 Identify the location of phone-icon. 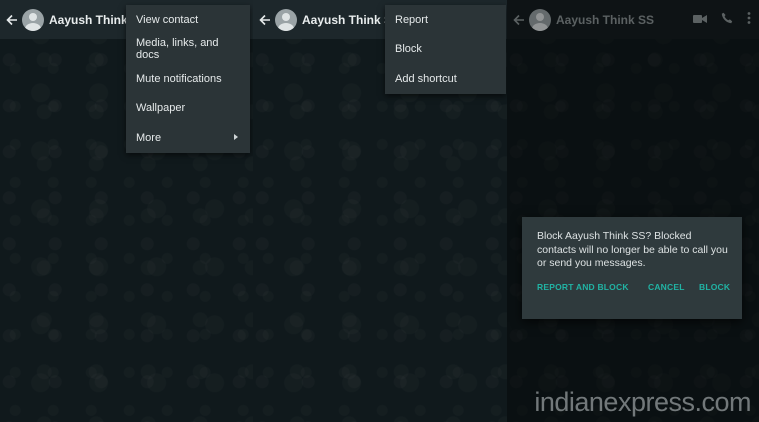
(727, 20).